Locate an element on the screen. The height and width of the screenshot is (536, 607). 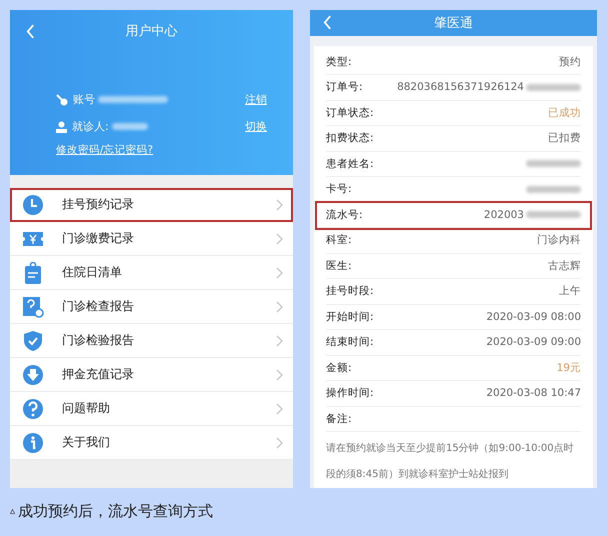
triangle-mark: ▵ is located at coordinates (13, 511).